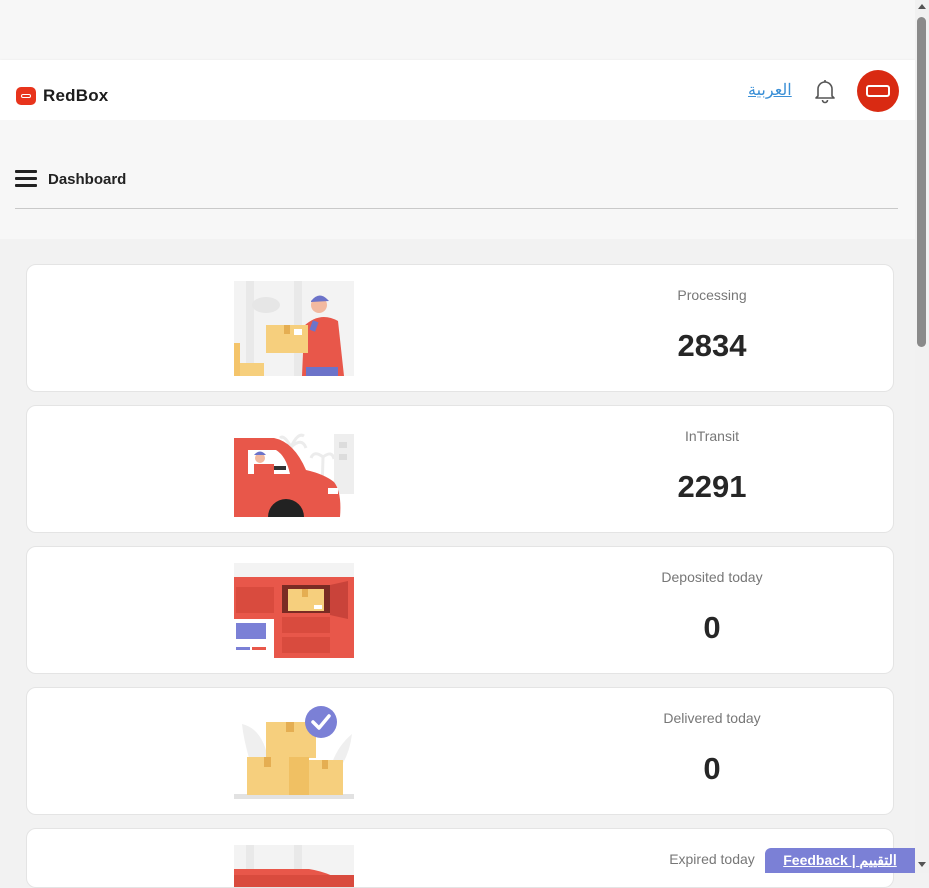 This screenshot has width=929, height=888. What do you see at coordinates (294, 866) in the screenshot?
I see `expired-locker-illustration` at bounding box center [294, 866].